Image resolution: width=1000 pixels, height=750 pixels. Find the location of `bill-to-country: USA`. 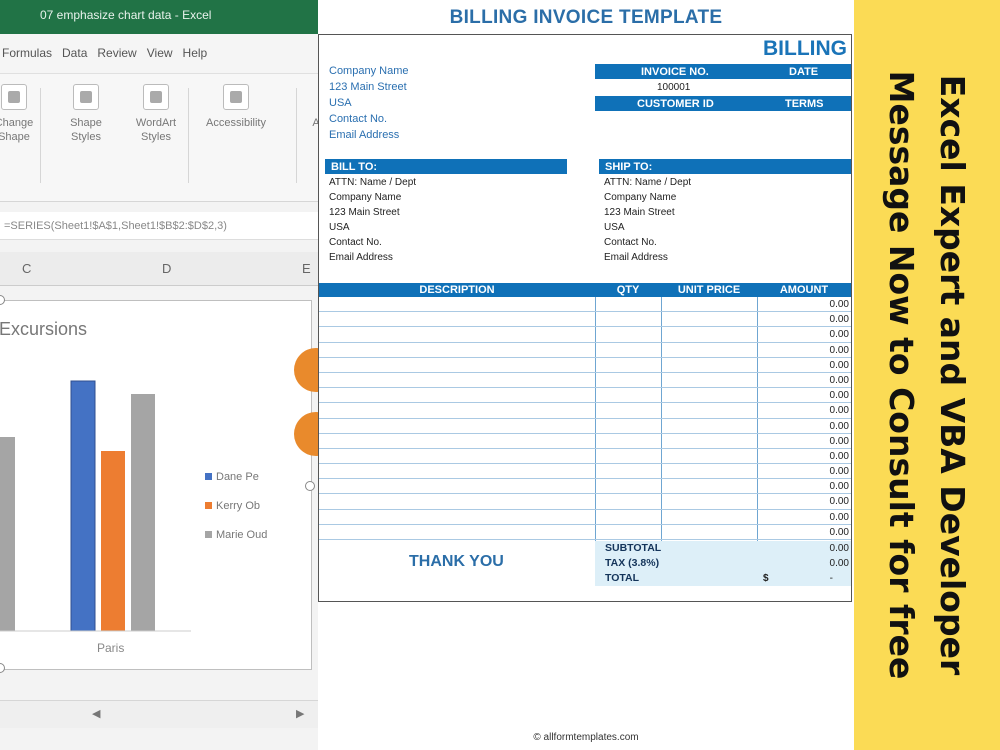

bill-to-country: USA is located at coordinates (339, 227).